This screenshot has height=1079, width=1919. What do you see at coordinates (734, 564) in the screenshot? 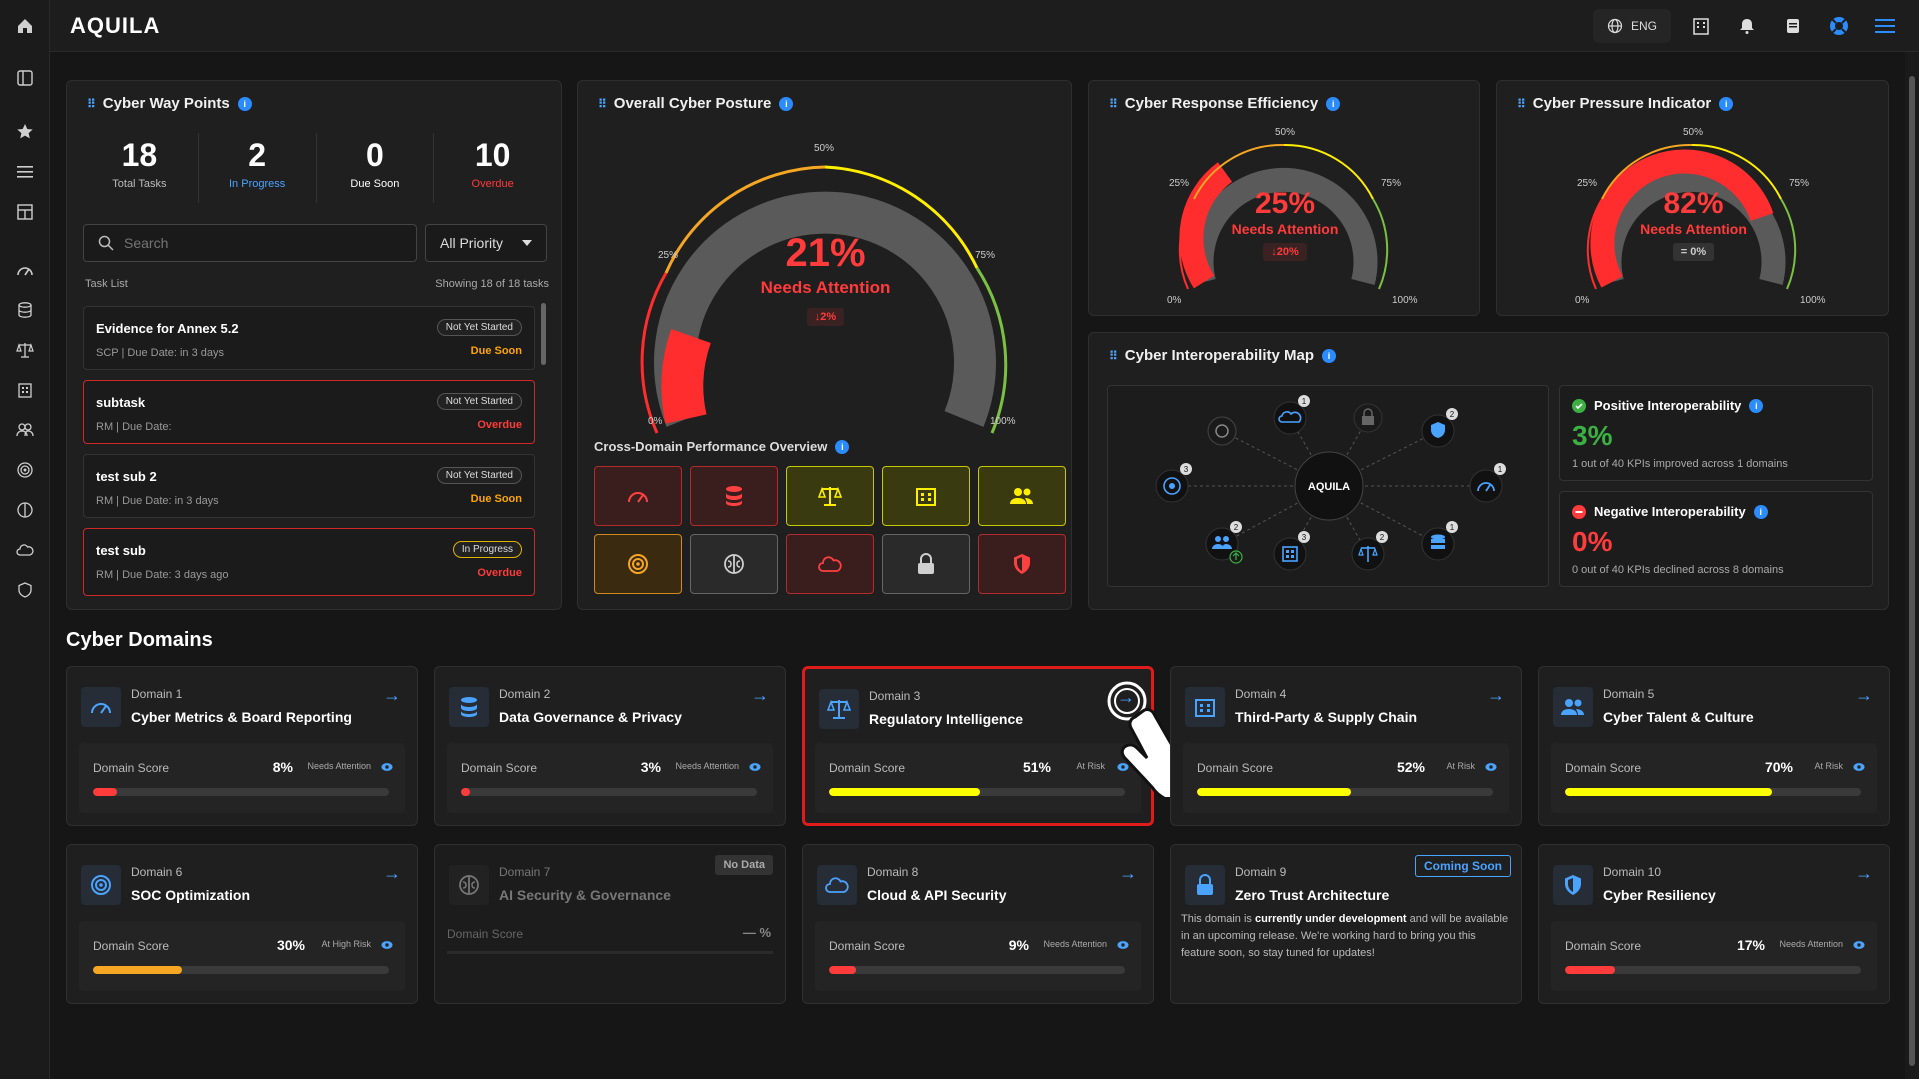
I see `perf-tile-ai` at bounding box center [734, 564].